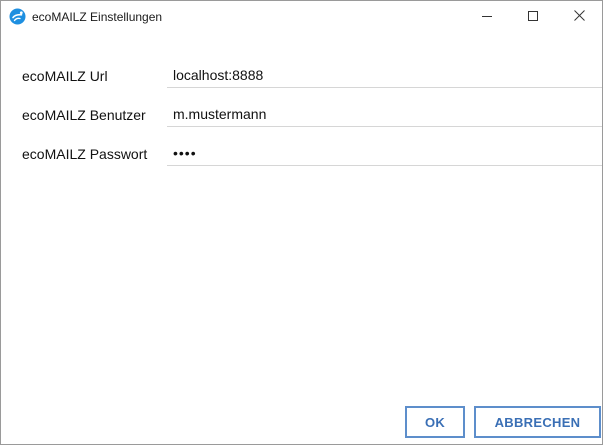  I want to click on ecomailz-app-icon, so click(17, 16).